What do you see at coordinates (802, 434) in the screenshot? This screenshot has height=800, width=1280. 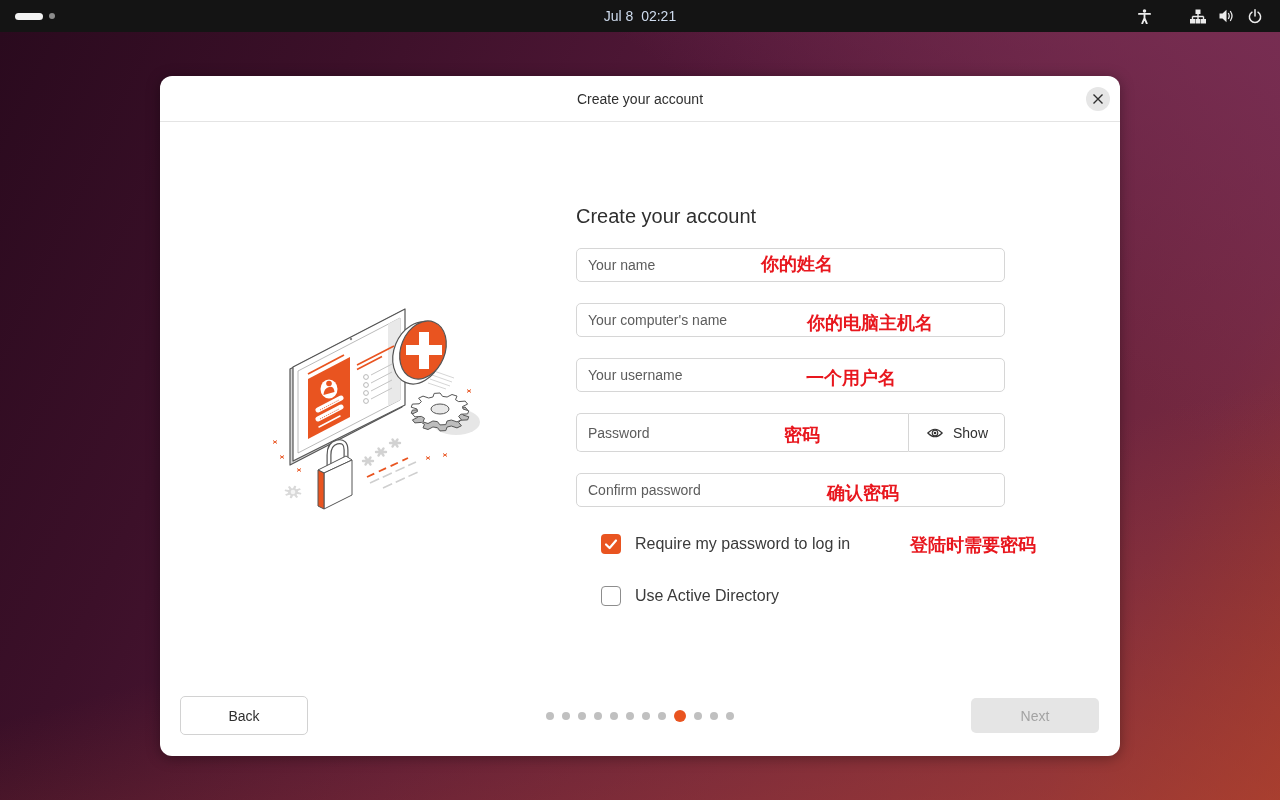 I see `annotation-text: 密码` at bounding box center [802, 434].